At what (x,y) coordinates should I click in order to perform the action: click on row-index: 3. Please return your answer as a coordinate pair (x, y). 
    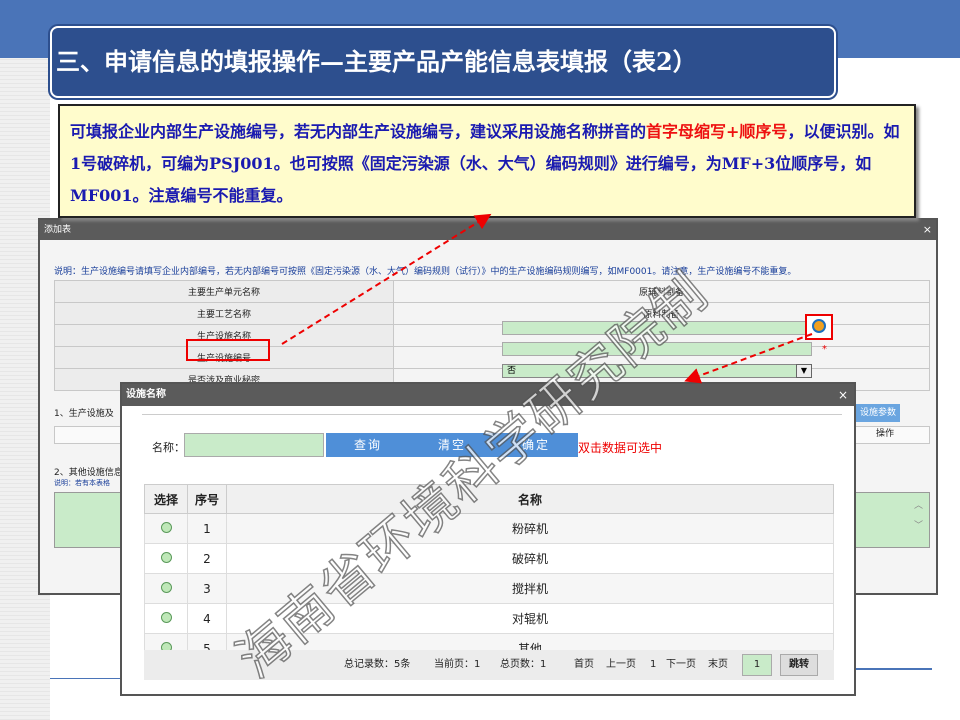
    Looking at the image, I should click on (207, 588).